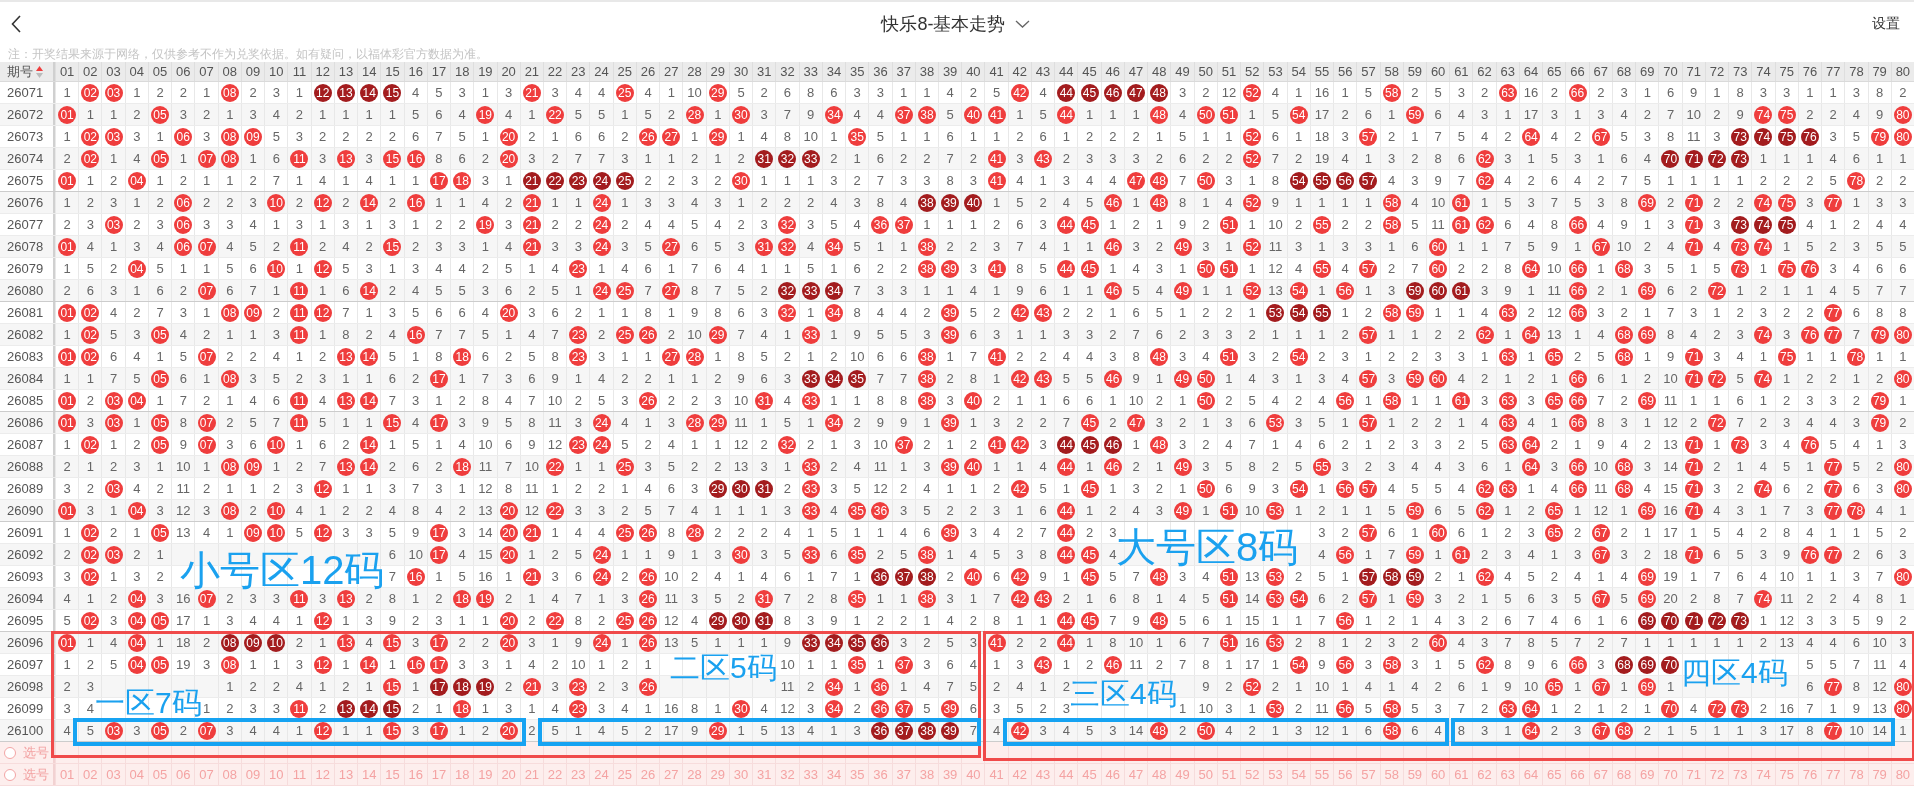 The image size is (1914, 786). Describe the element at coordinates (1693, 224) in the screenshot. I see `number-ball: 71` at that location.